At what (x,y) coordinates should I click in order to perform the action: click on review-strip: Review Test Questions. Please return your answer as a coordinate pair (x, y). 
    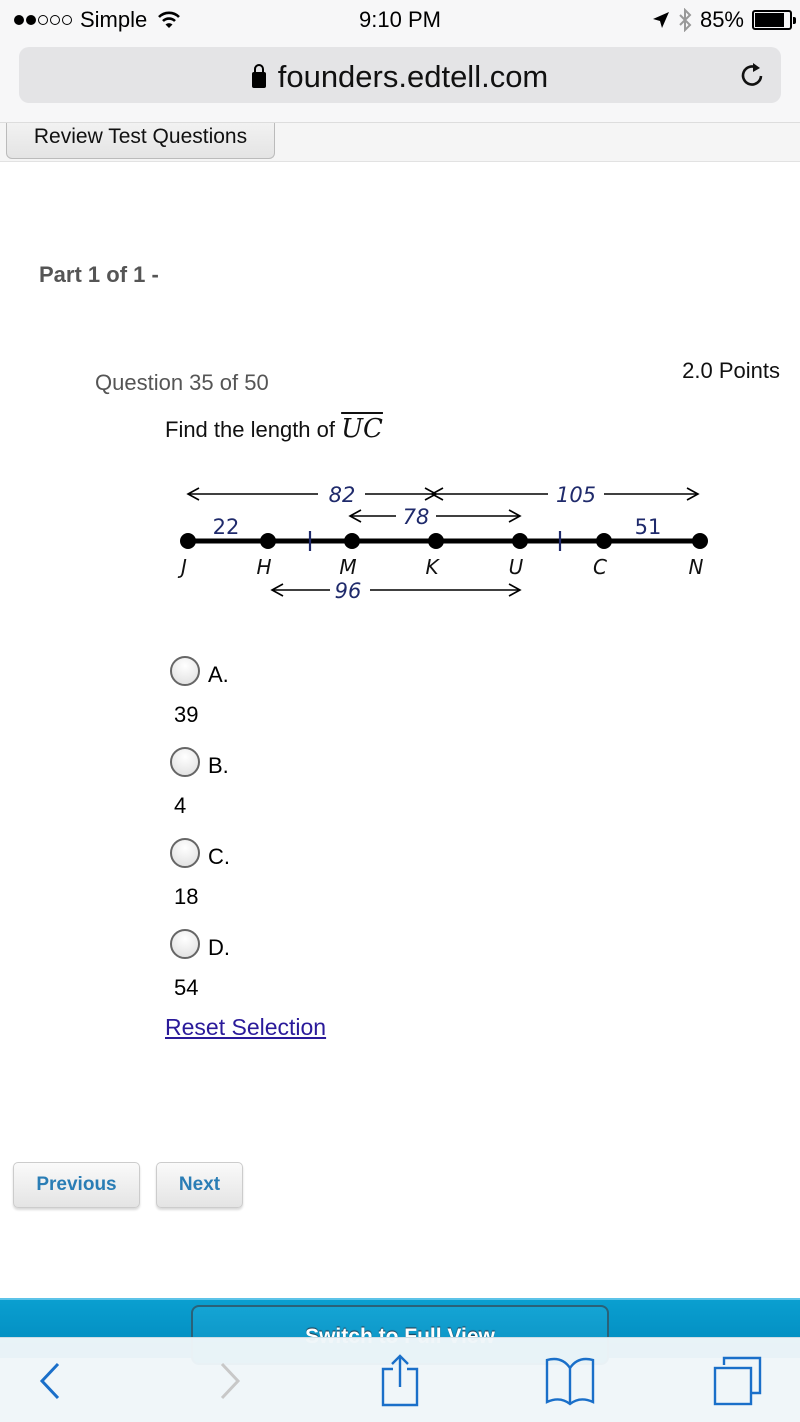
    Looking at the image, I should click on (400, 142).